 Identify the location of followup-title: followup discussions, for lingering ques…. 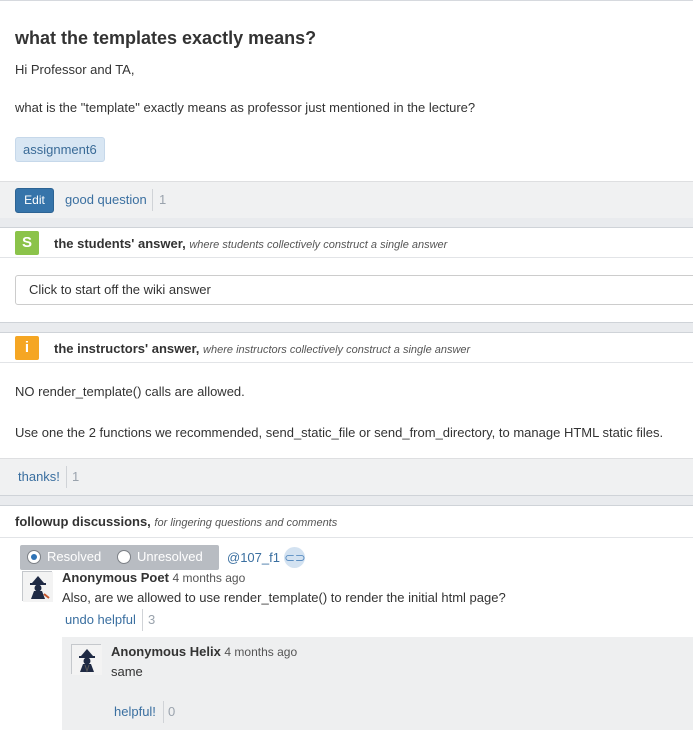
(176, 521).